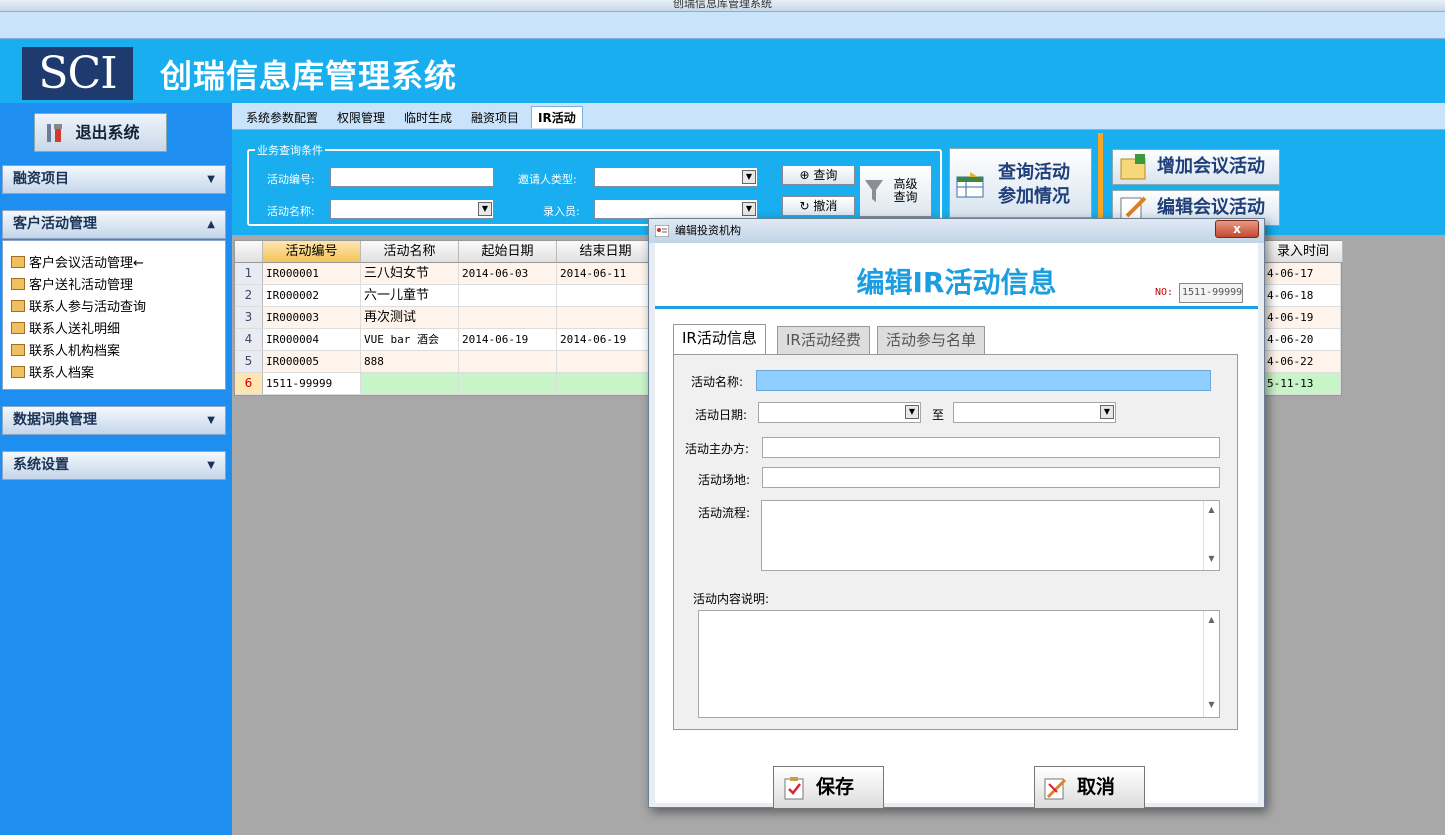 Image resolution: width=1445 pixels, height=835 pixels. Describe the element at coordinates (428, 117) in the screenshot. I see `tab-temp-generate: 临时生成` at that location.